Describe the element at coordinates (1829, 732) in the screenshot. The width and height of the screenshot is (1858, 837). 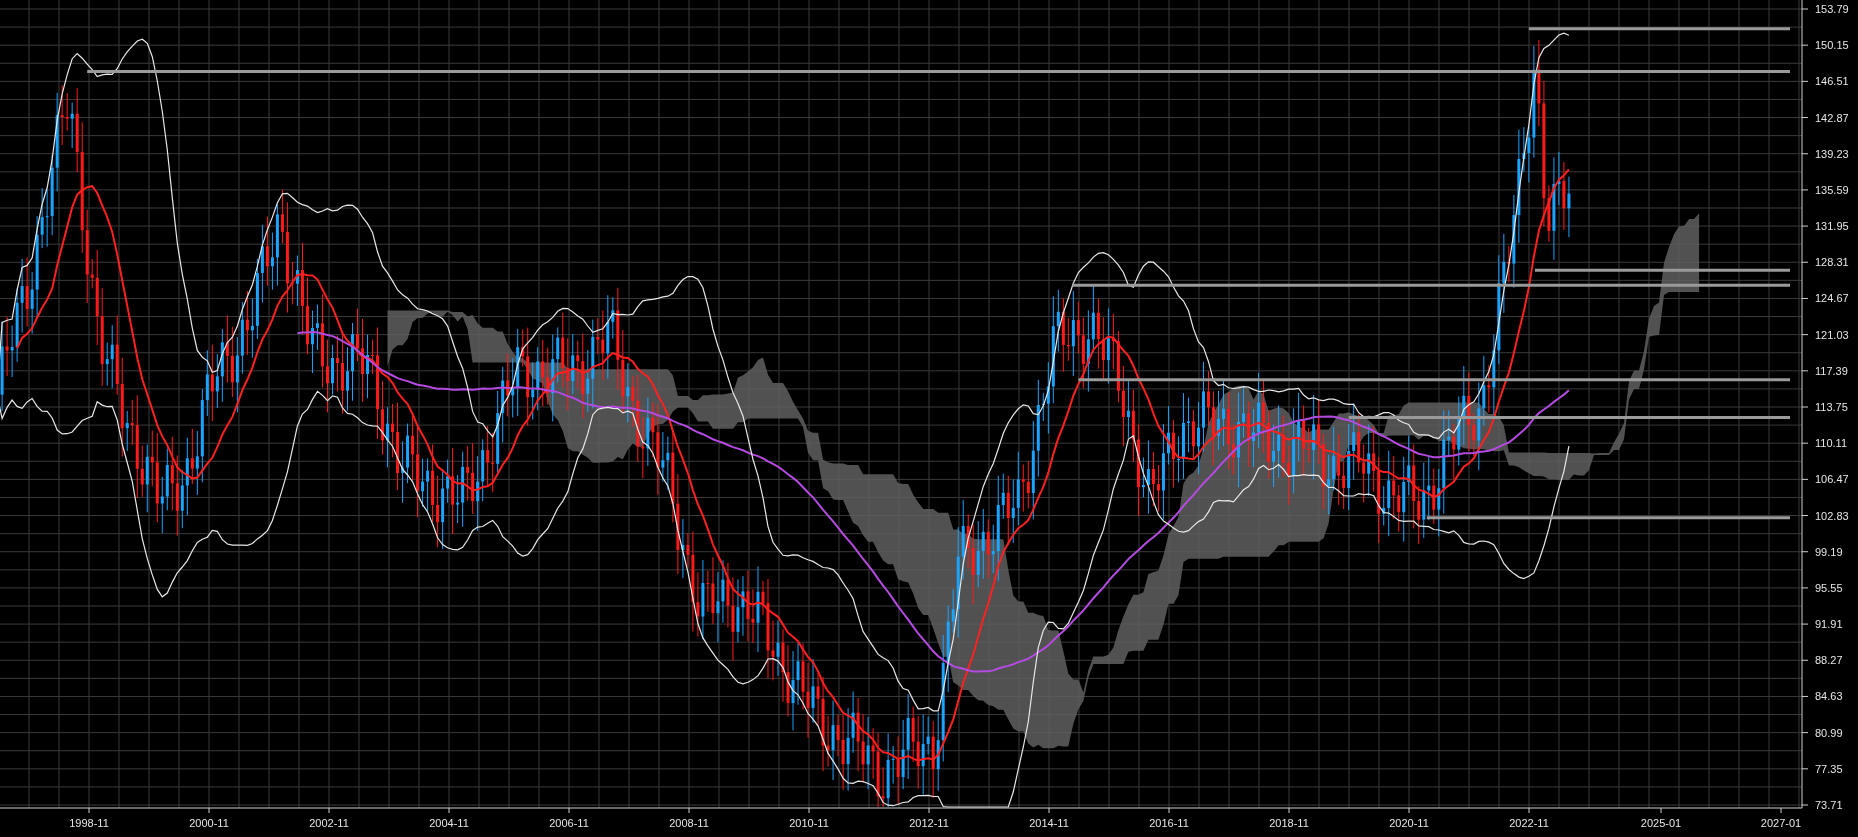
I see `price-axis-label: 80.99` at that location.